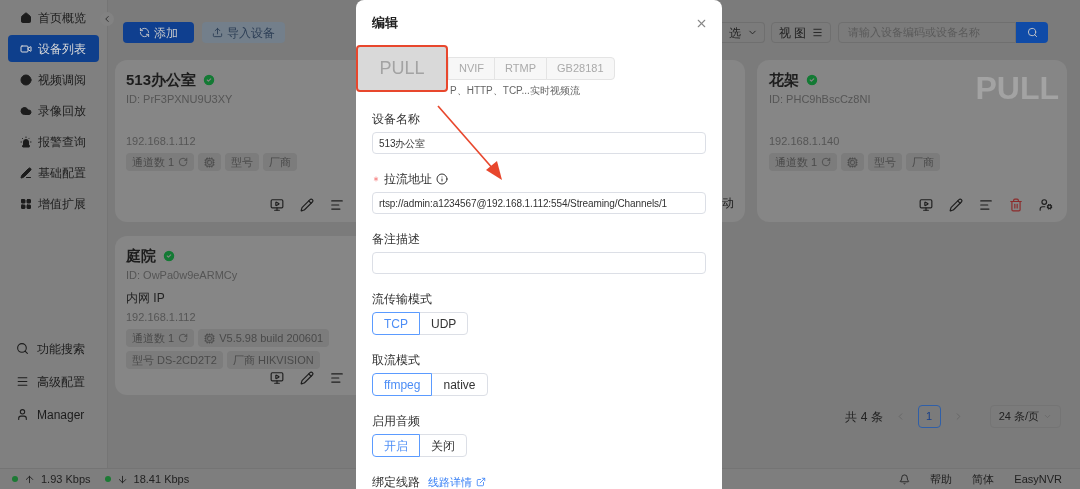  I want to click on sidebar-item: 设备列表, so click(53, 48).